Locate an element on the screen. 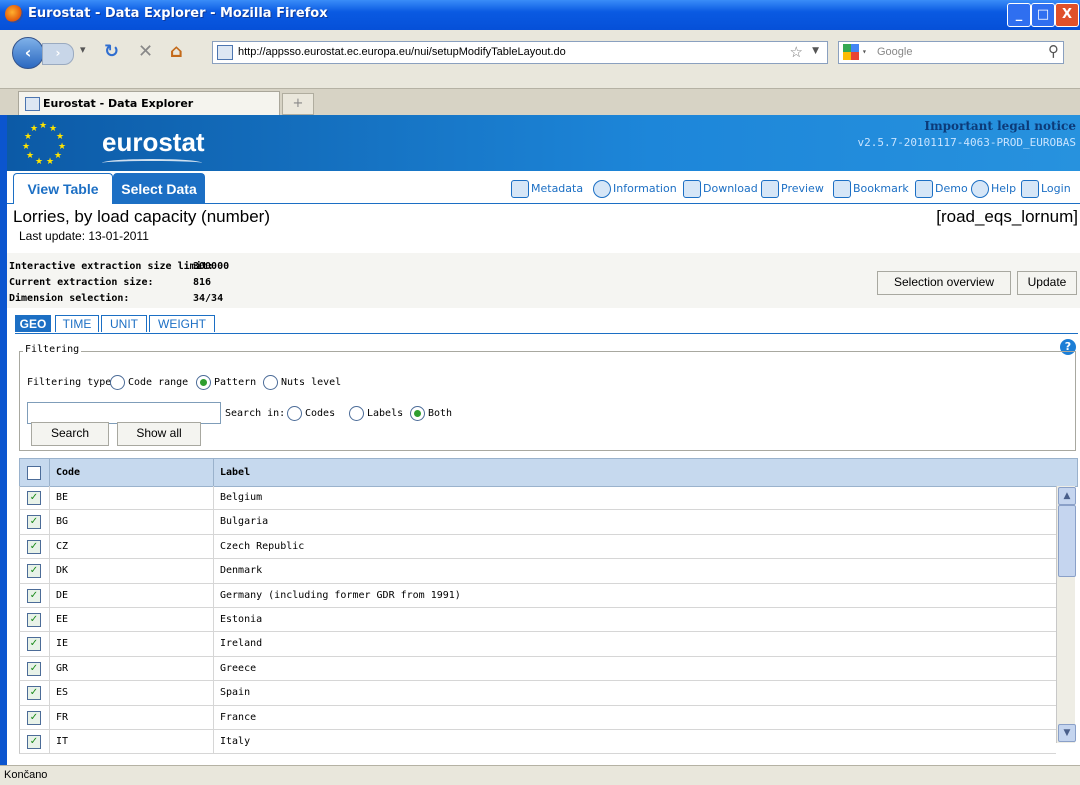 This screenshot has width=1080, height=785. radio-pattern is located at coordinates (203, 382).